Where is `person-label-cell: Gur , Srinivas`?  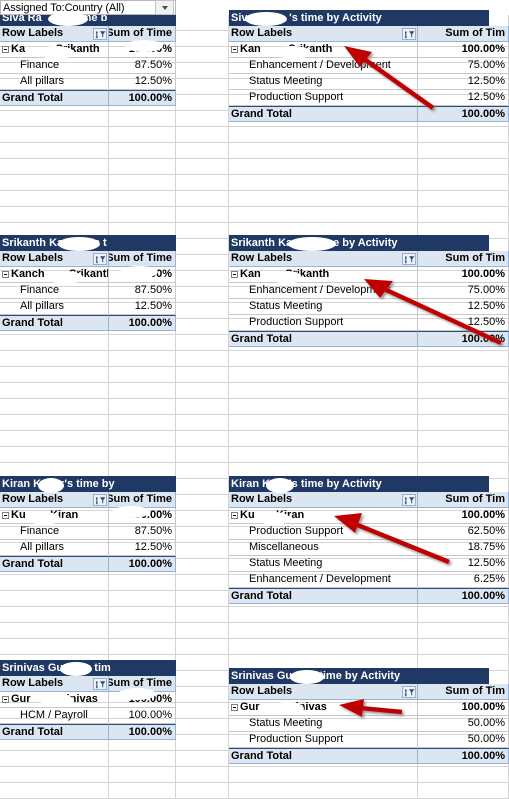
person-label-cell: Gur , Srinivas is located at coordinates (323, 708).